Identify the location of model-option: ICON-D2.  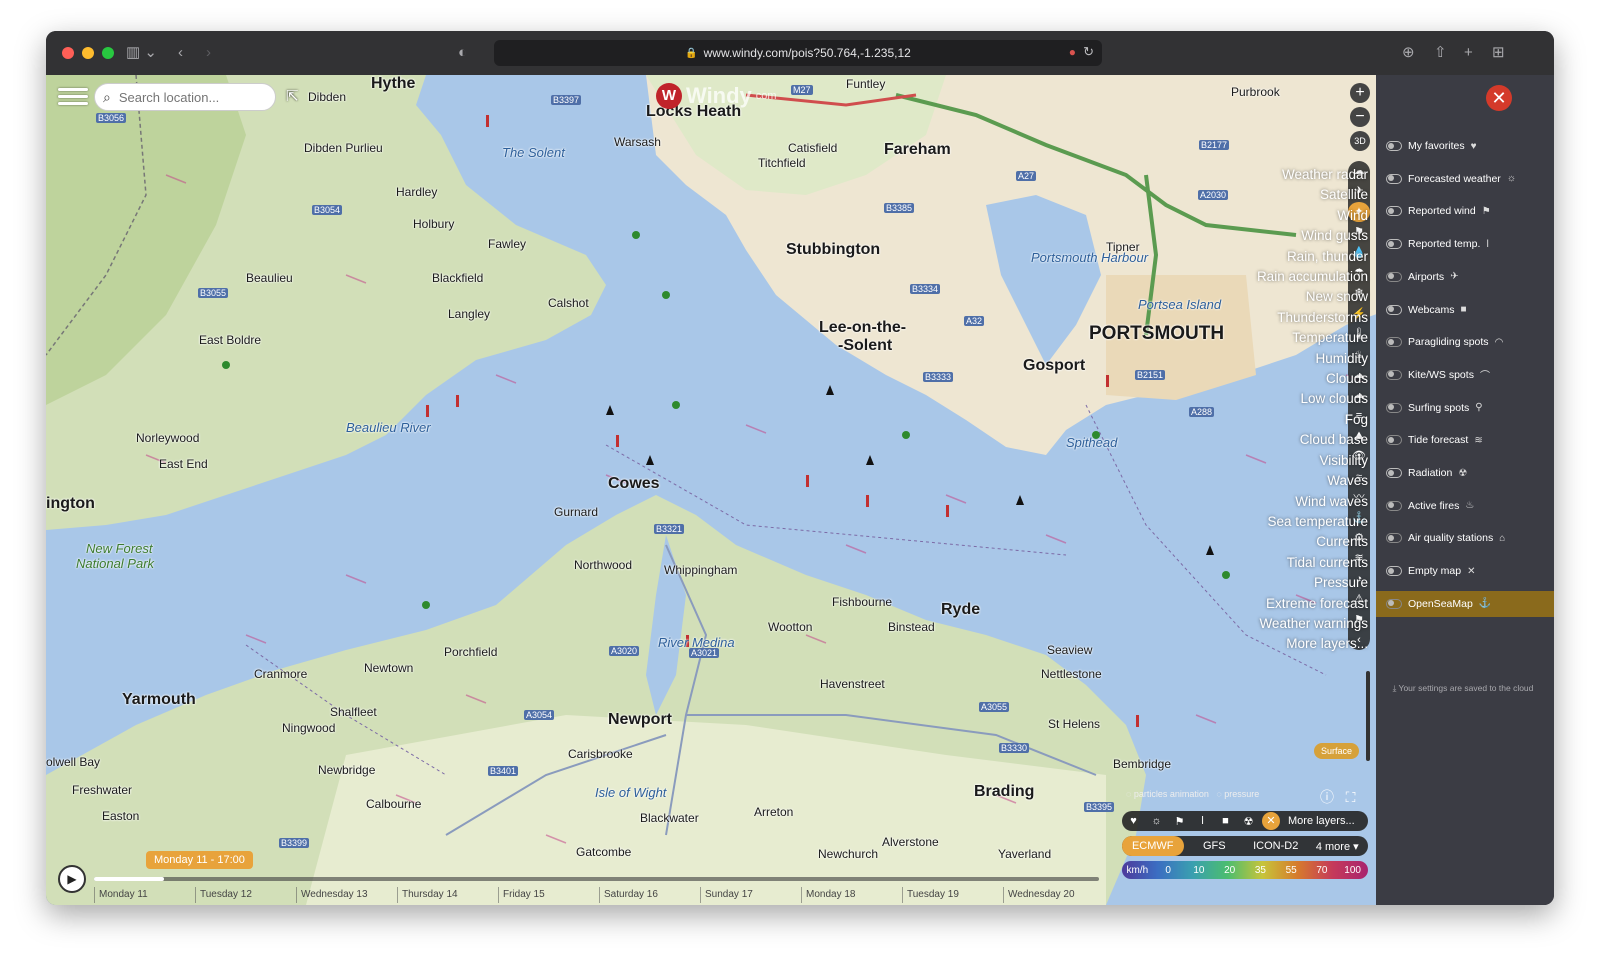
(1276, 846).